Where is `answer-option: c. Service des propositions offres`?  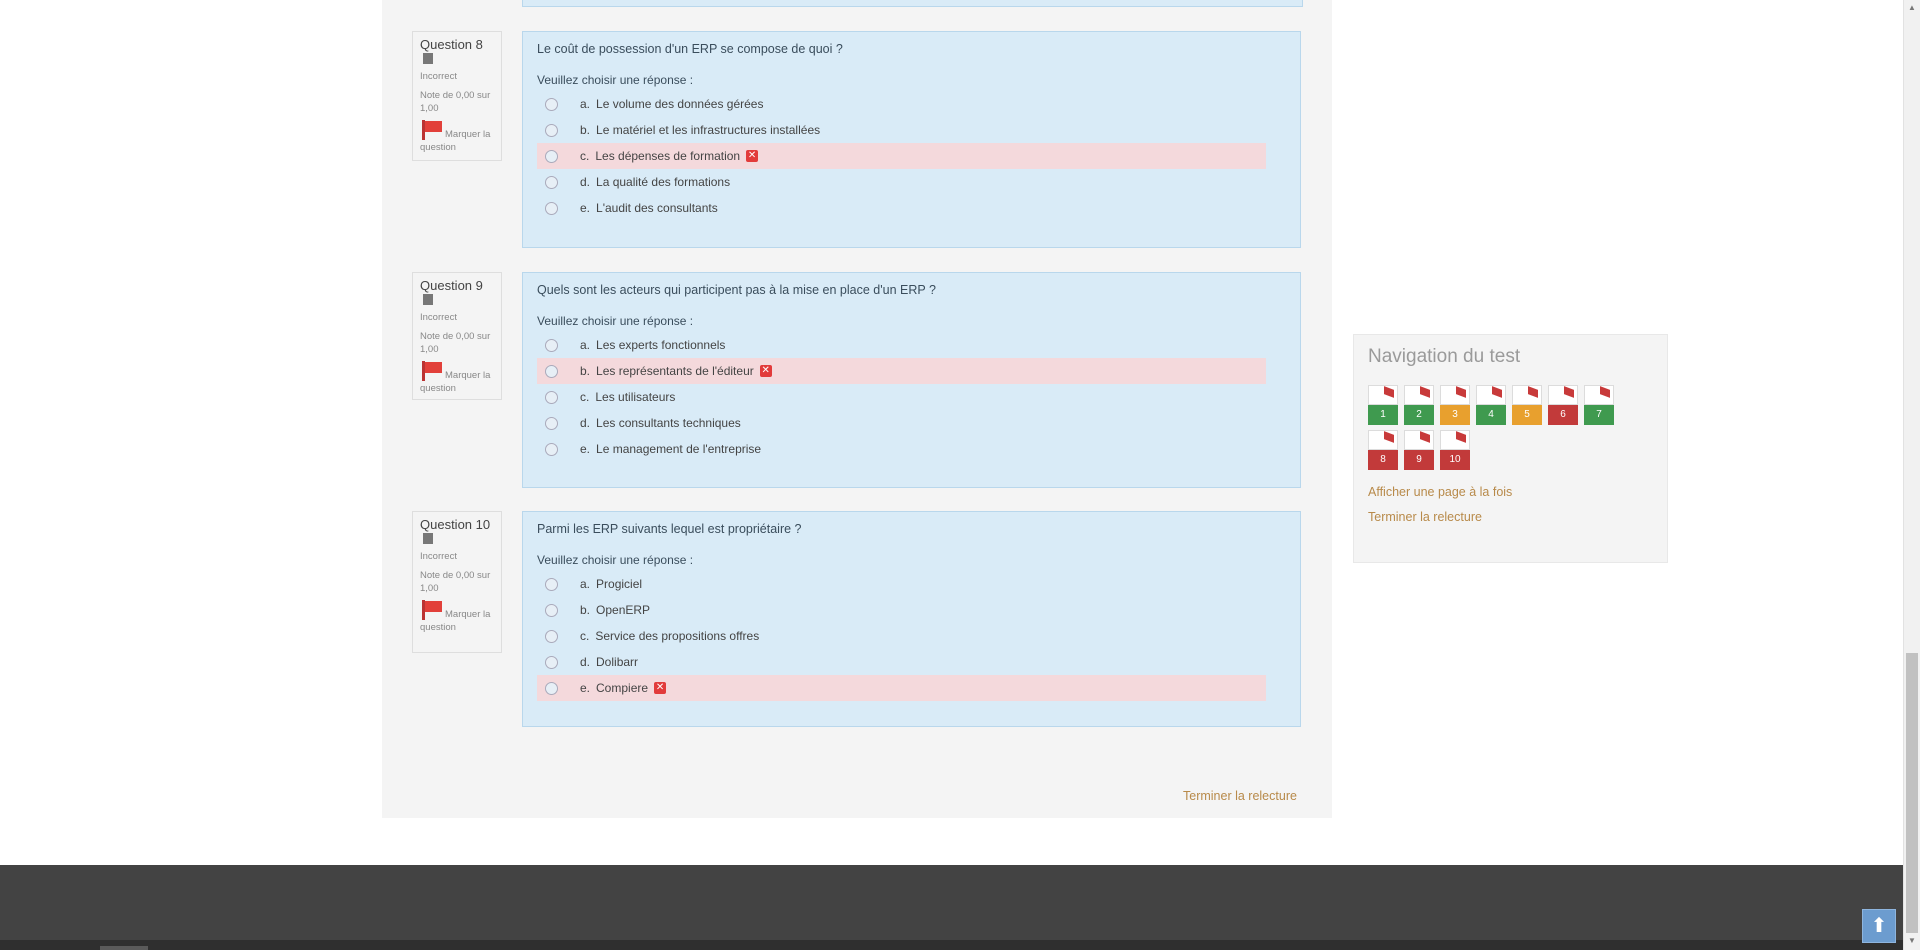
answer-option: c. Service des propositions offres is located at coordinates (901, 636).